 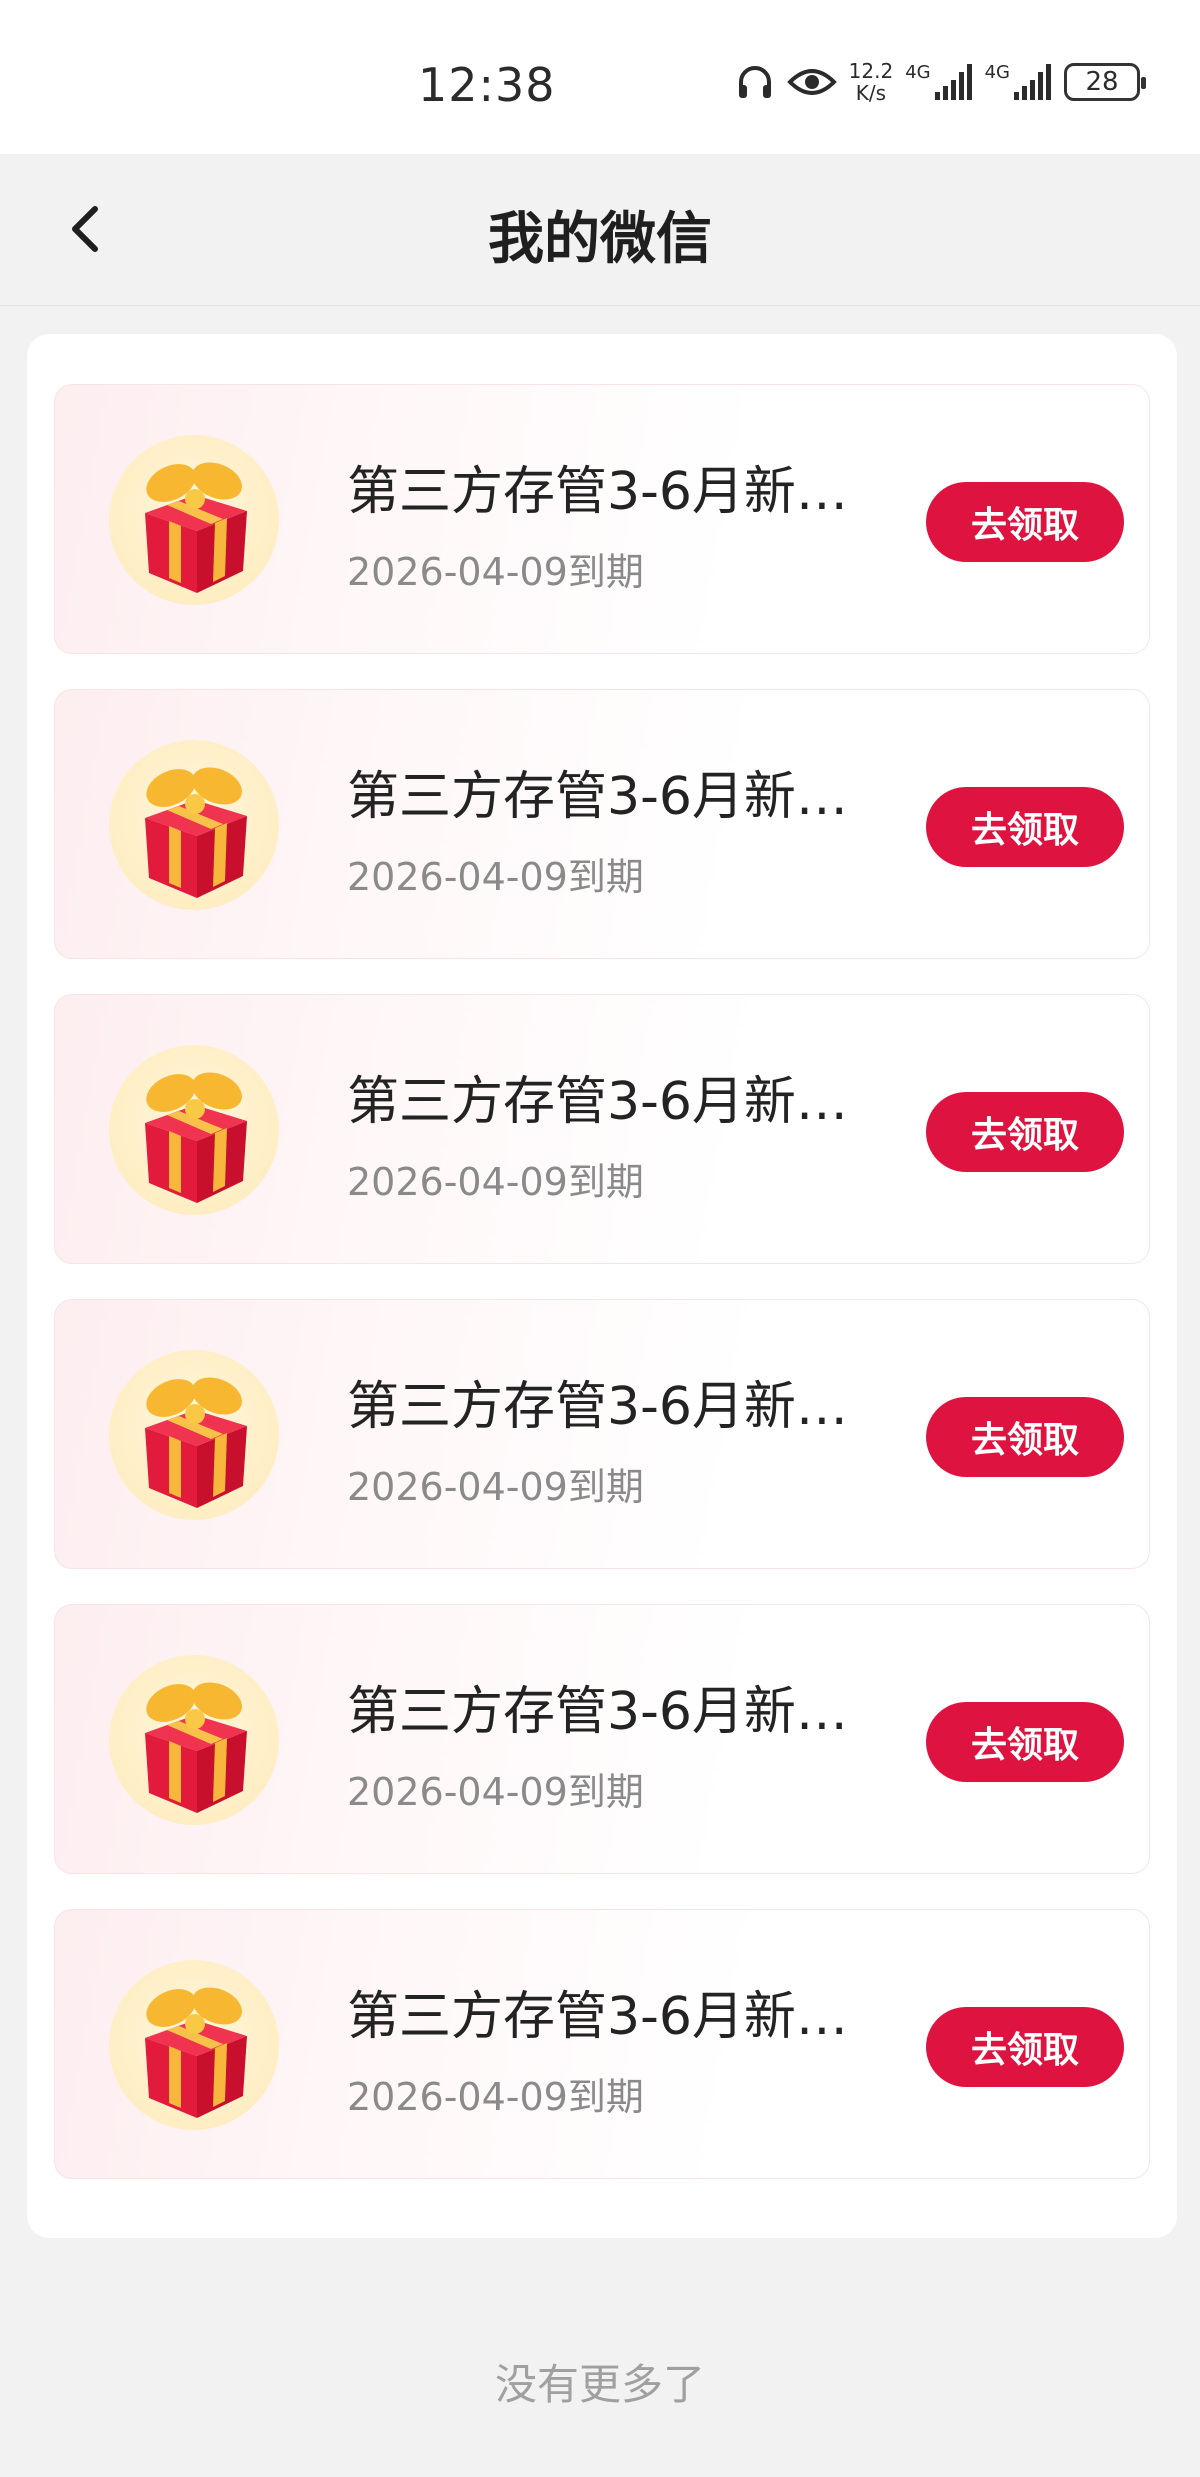 I want to click on battery-level: 28, so click(x=1102, y=82).